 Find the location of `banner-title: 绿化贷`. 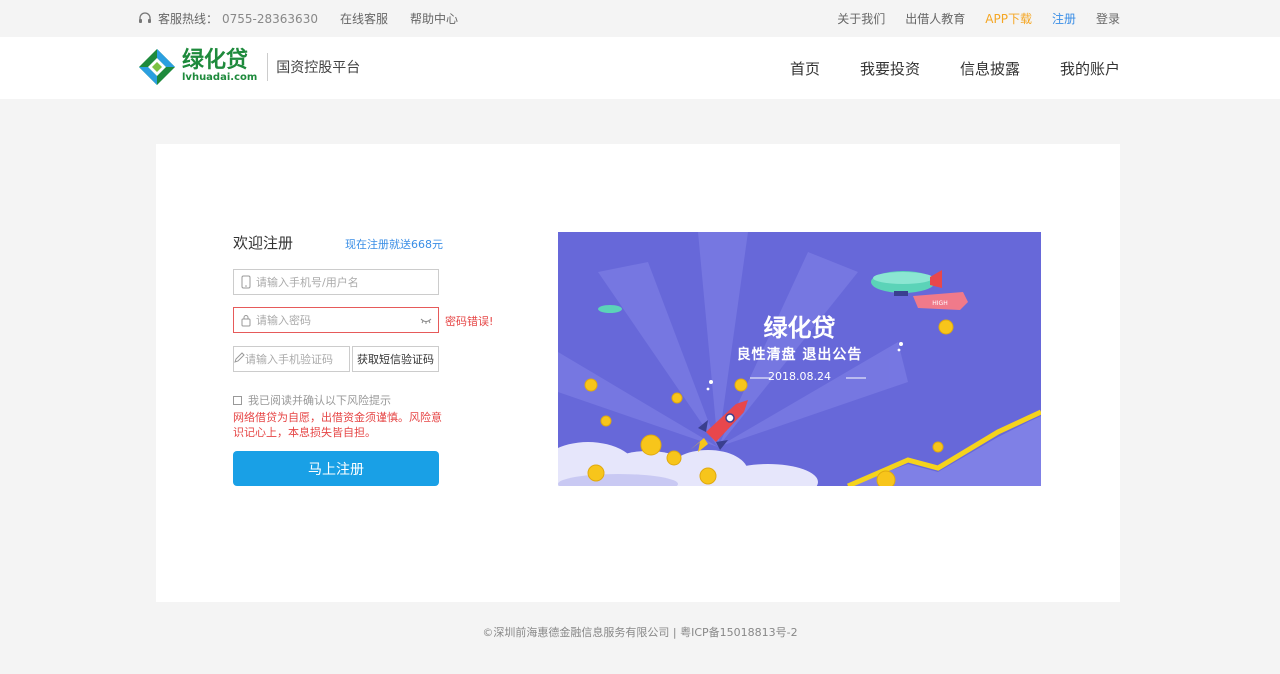

banner-title: 绿化贷 is located at coordinates (799, 328).